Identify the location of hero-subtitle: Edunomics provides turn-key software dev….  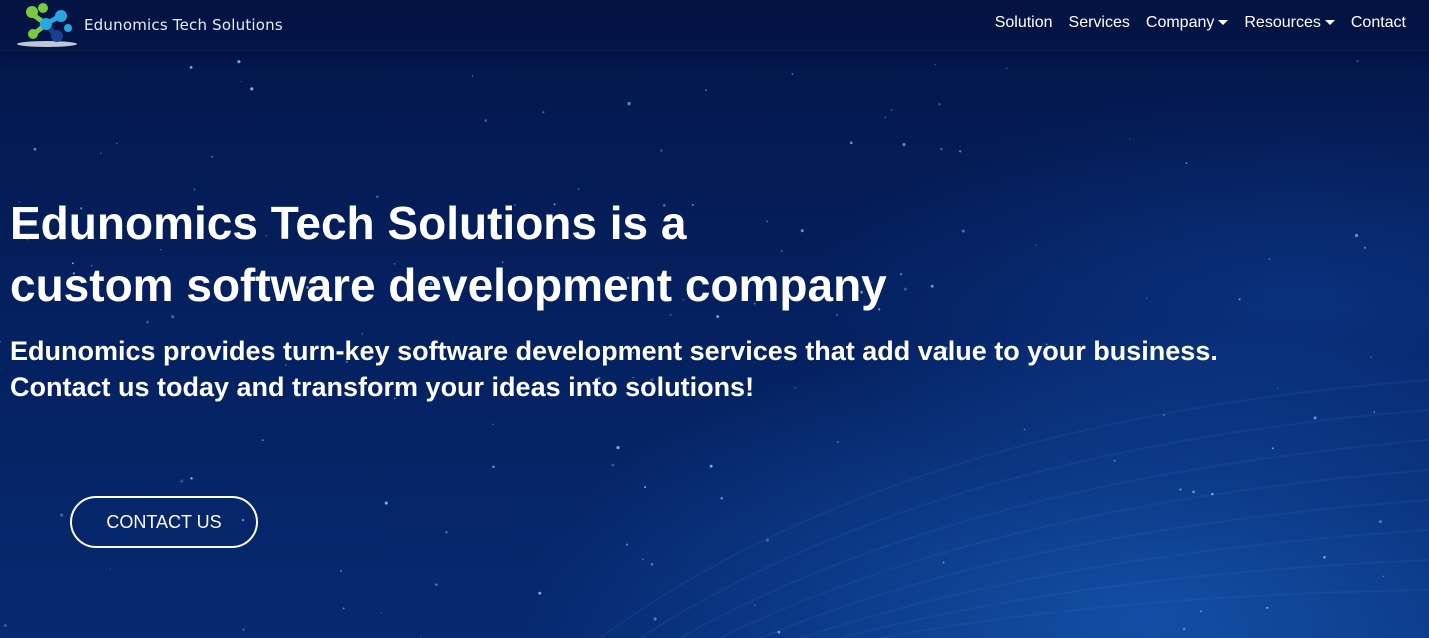
(685, 369).